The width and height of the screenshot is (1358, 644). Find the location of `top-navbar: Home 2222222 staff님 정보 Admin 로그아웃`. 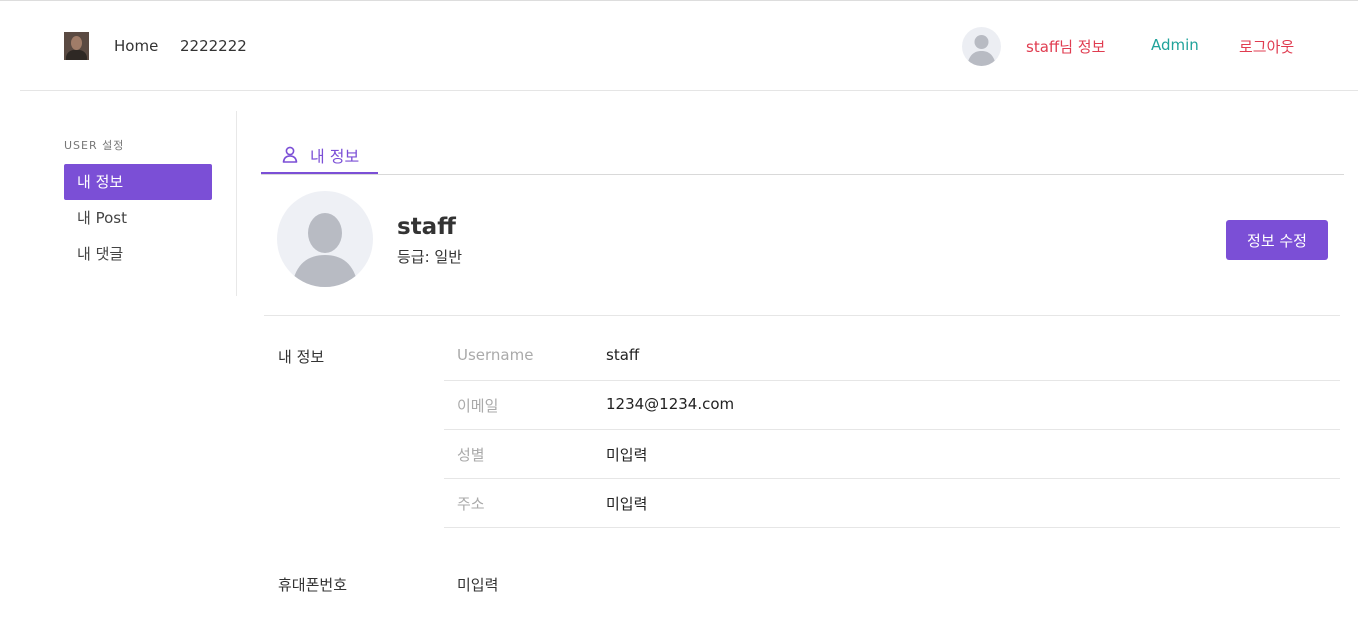

top-navbar: Home 2222222 staff님 정보 Admin 로그아웃 is located at coordinates (689, 46).